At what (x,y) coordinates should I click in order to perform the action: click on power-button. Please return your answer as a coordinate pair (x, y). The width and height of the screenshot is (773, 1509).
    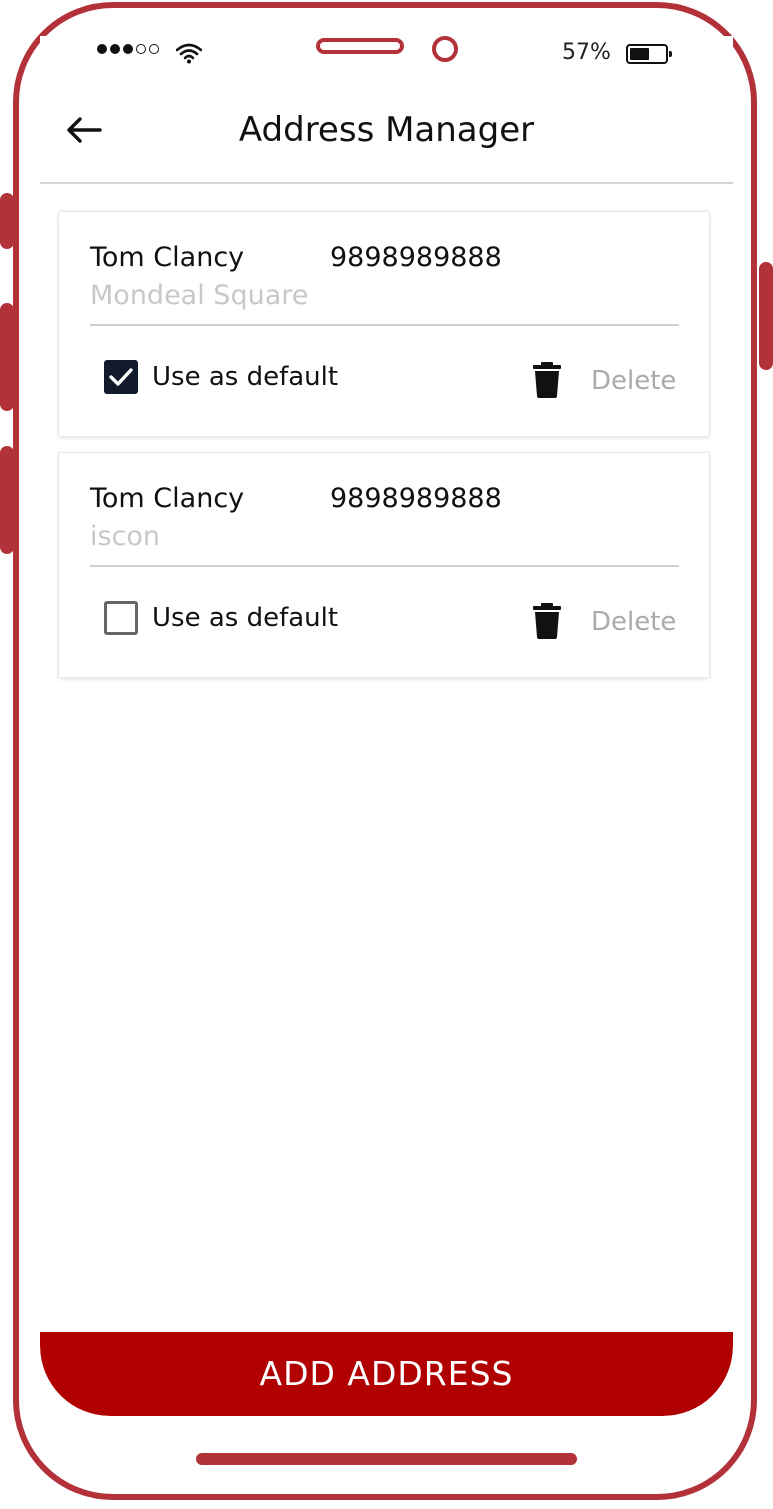
    Looking at the image, I should click on (766, 316).